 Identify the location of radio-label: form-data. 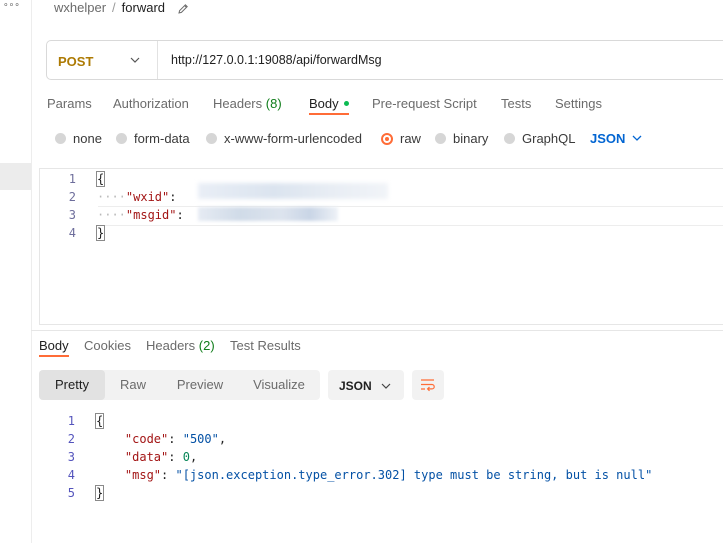
(162, 138).